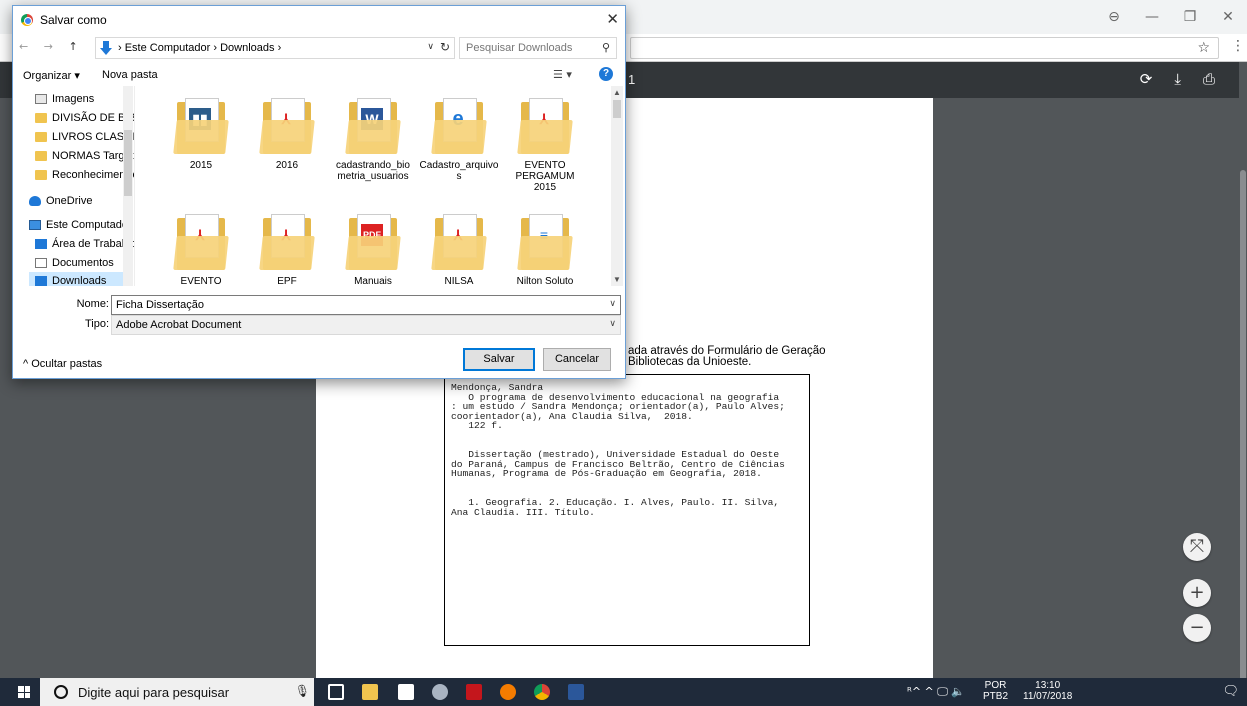  I want to click on file-item: PDF Manuais, so click(373, 250).